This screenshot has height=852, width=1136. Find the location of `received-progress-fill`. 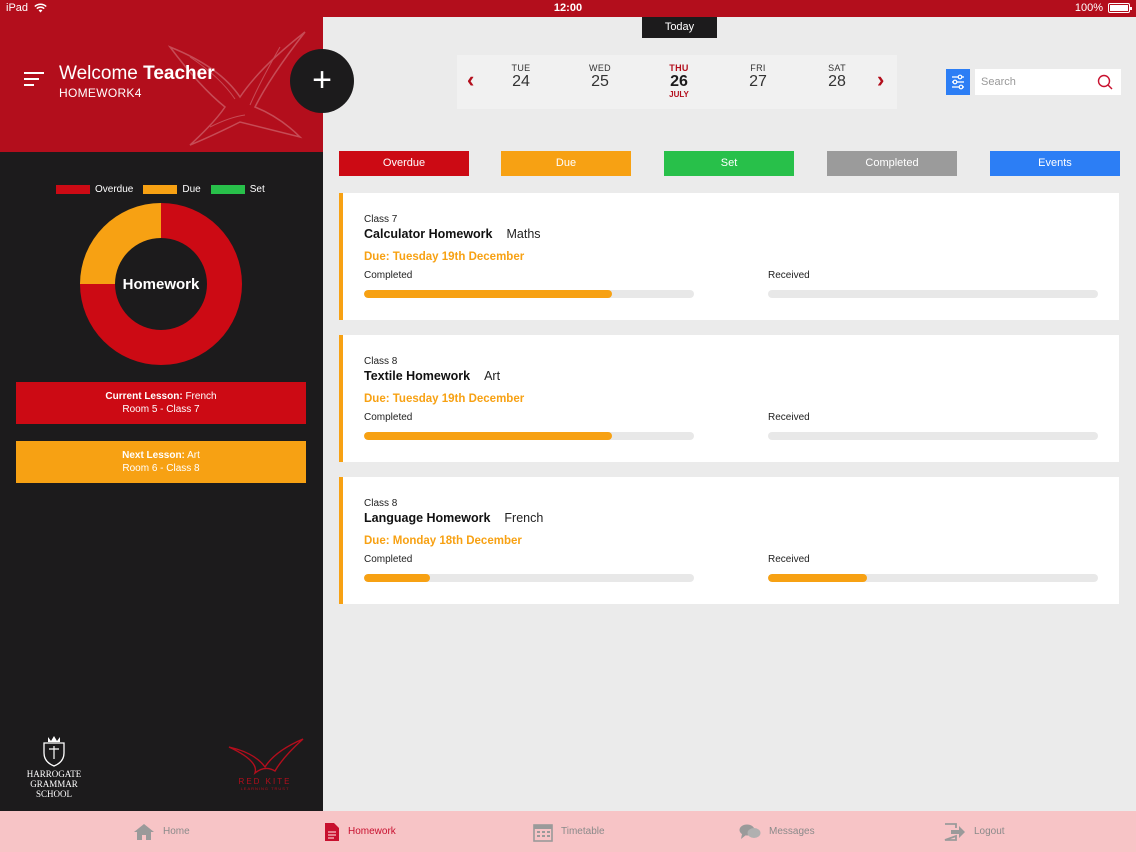

received-progress-fill is located at coordinates (817, 578).